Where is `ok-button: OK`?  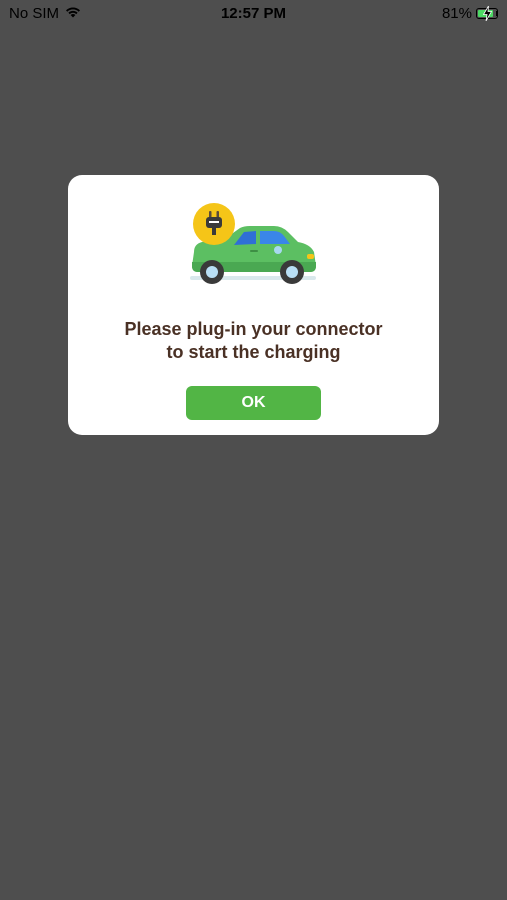
ok-button: OK is located at coordinates (253, 403).